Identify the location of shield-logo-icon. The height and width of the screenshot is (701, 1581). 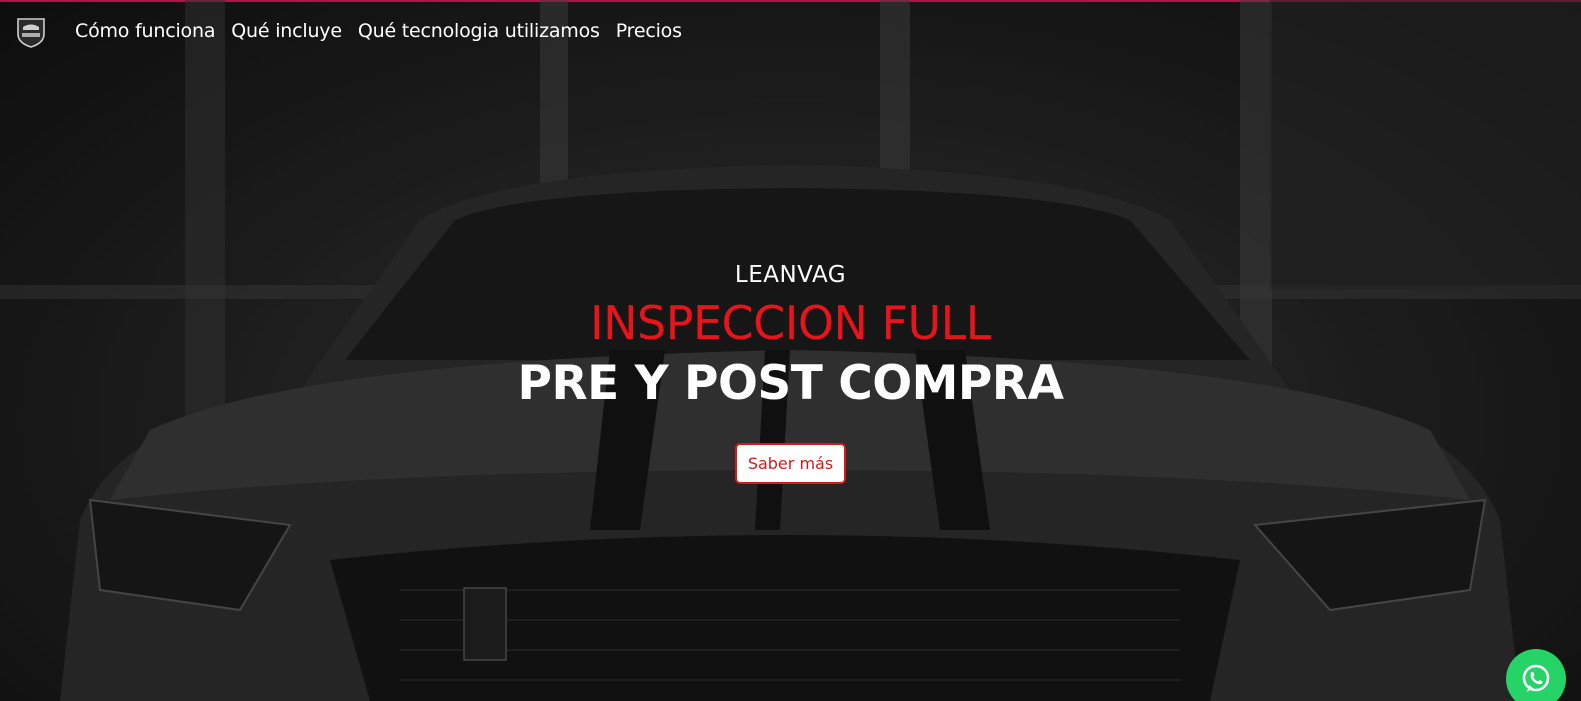
(31, 31).